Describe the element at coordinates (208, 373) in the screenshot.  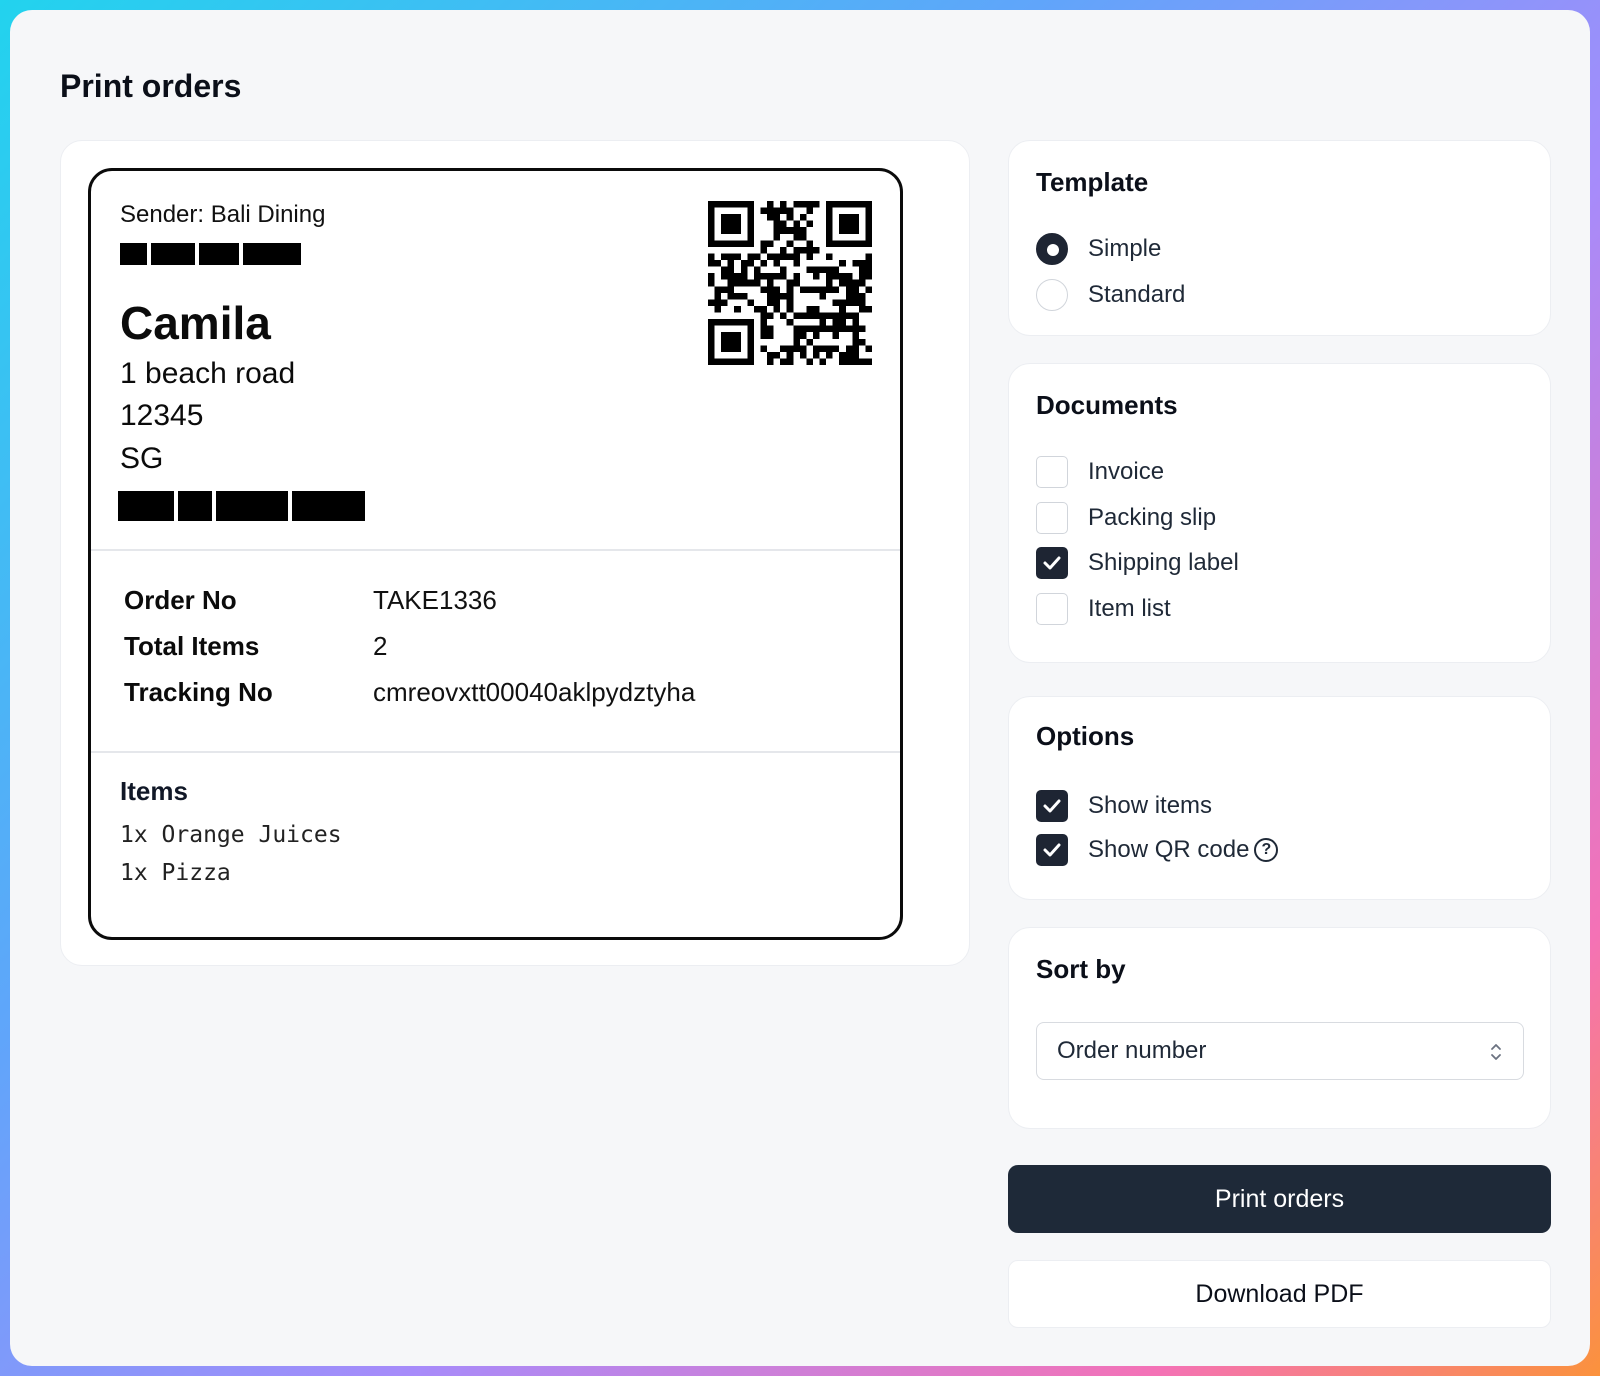
I see `address-line-1: 1 beach road` at that location.